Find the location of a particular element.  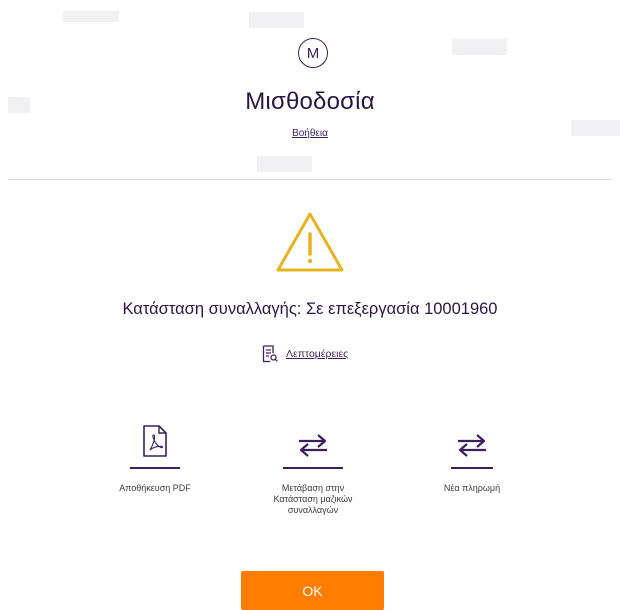

save-pdf-label: Αποθήκευση PDF is located at coordinates (155, 487).